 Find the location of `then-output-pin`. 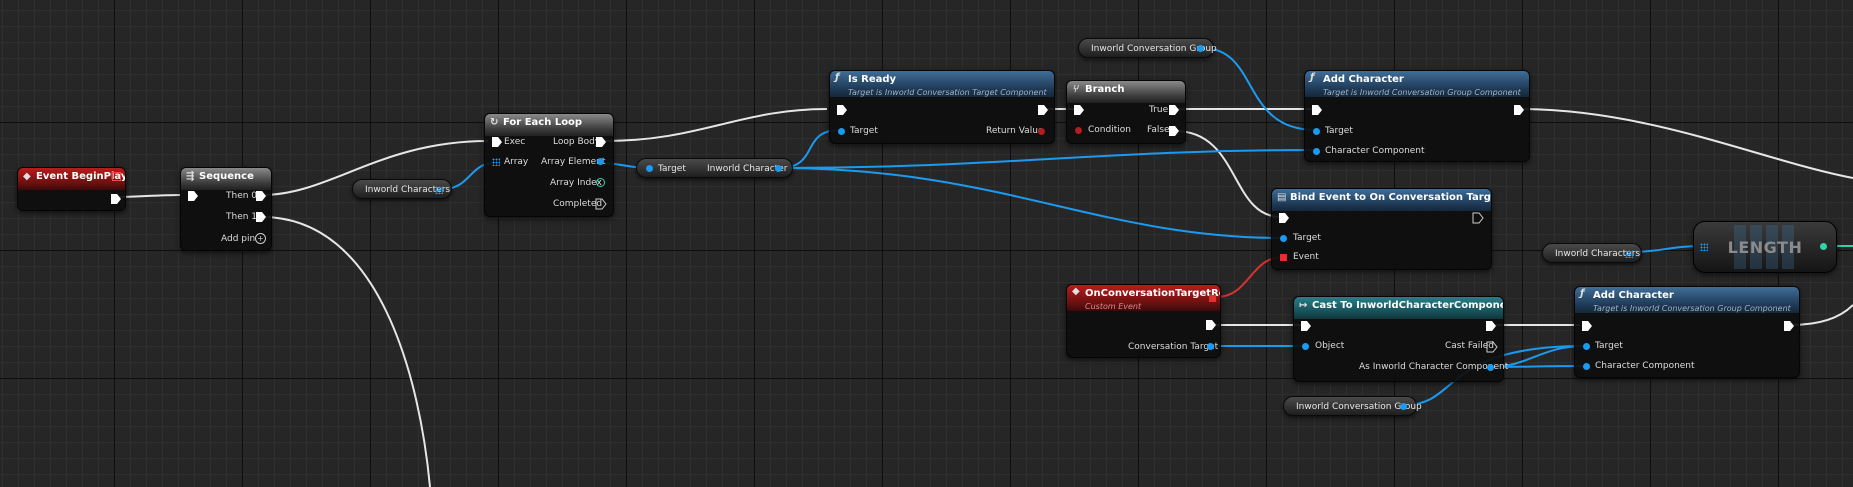

then-output-pin is located at coordinates (1478, 218).